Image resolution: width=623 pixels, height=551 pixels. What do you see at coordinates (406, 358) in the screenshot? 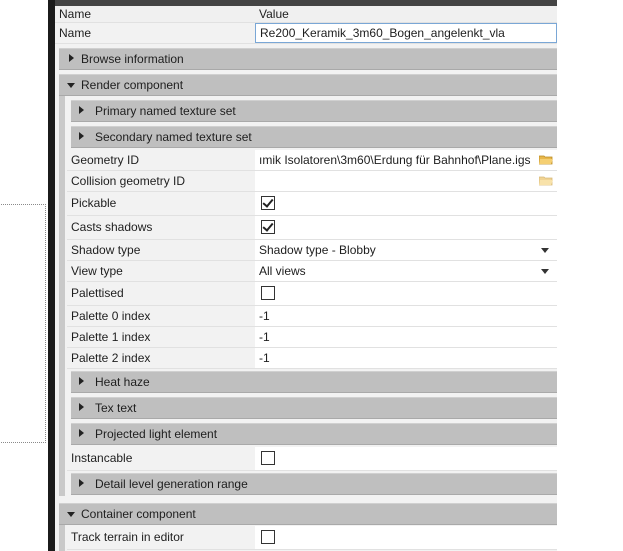
I see `palette-2-index-input: -1` at bounding box center [406, 358].